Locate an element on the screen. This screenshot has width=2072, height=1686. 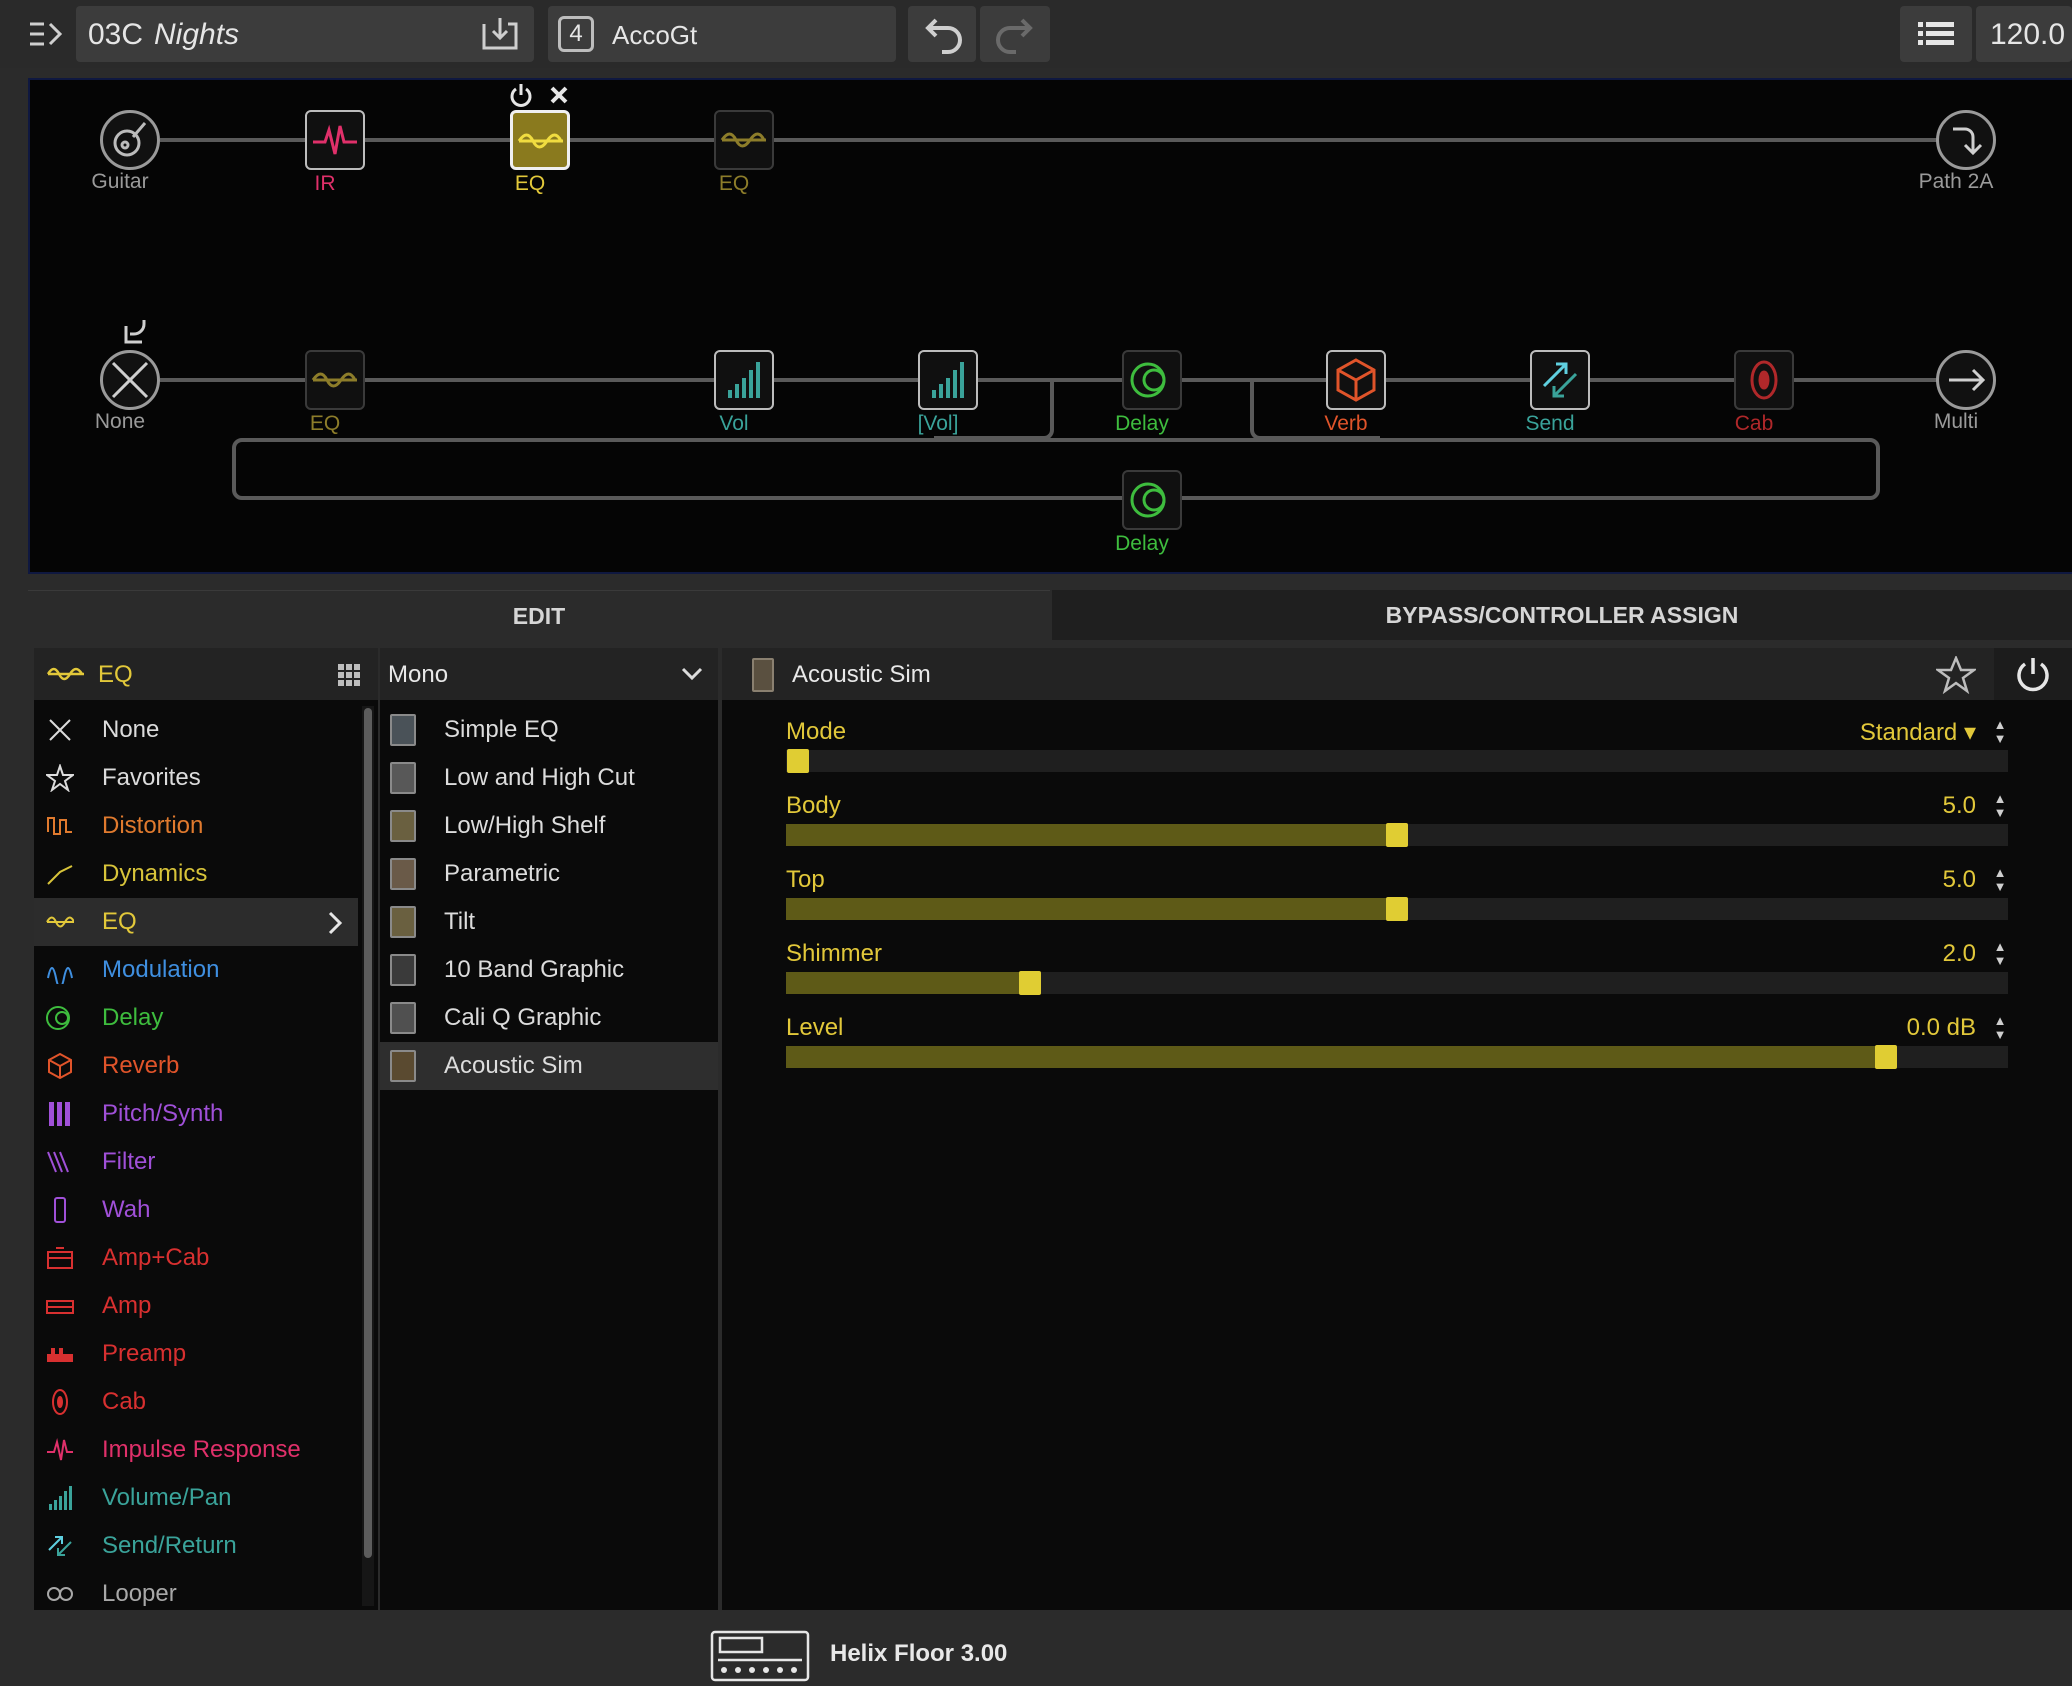
tab-edit: EDIT is located at coordinates (539, 615).